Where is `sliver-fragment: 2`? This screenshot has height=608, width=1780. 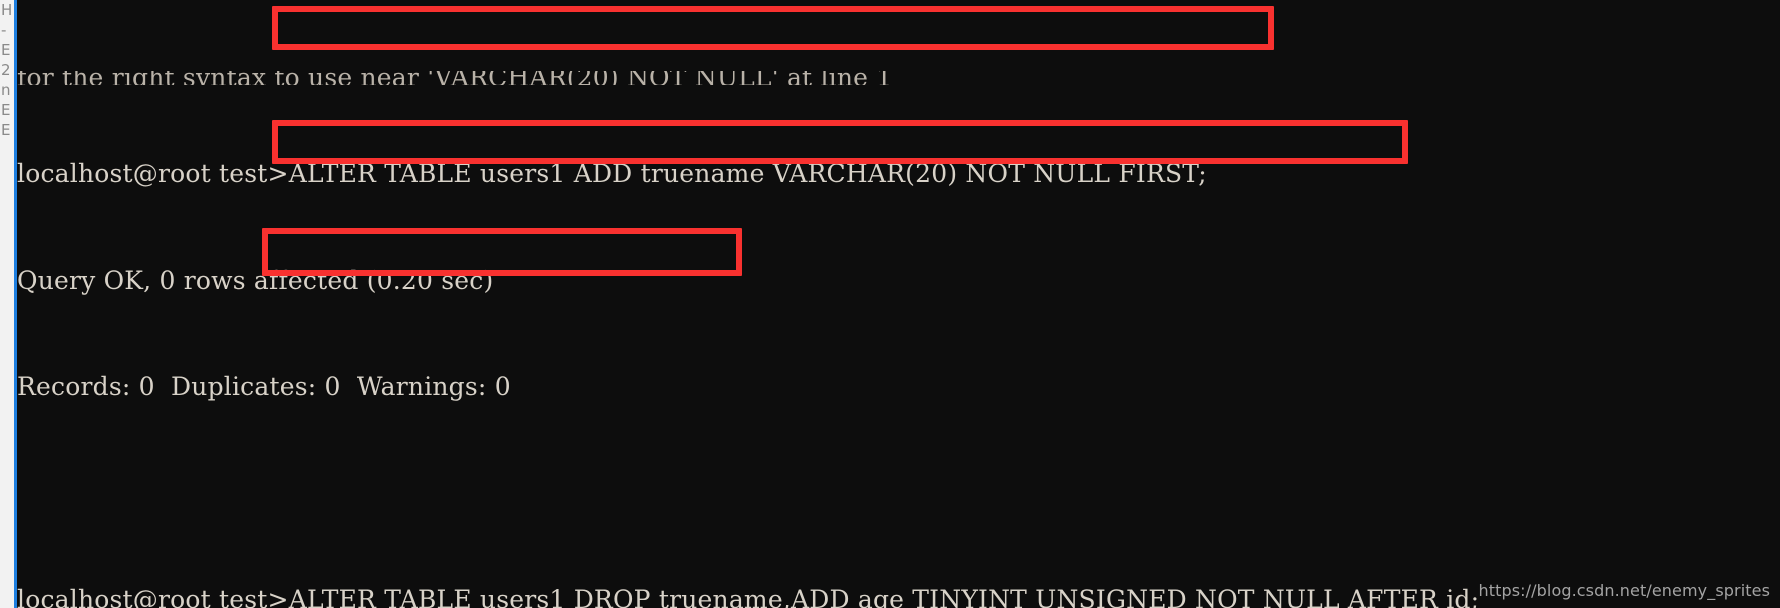
sliver-fragment: 2 is located at coordinates (6, 70).